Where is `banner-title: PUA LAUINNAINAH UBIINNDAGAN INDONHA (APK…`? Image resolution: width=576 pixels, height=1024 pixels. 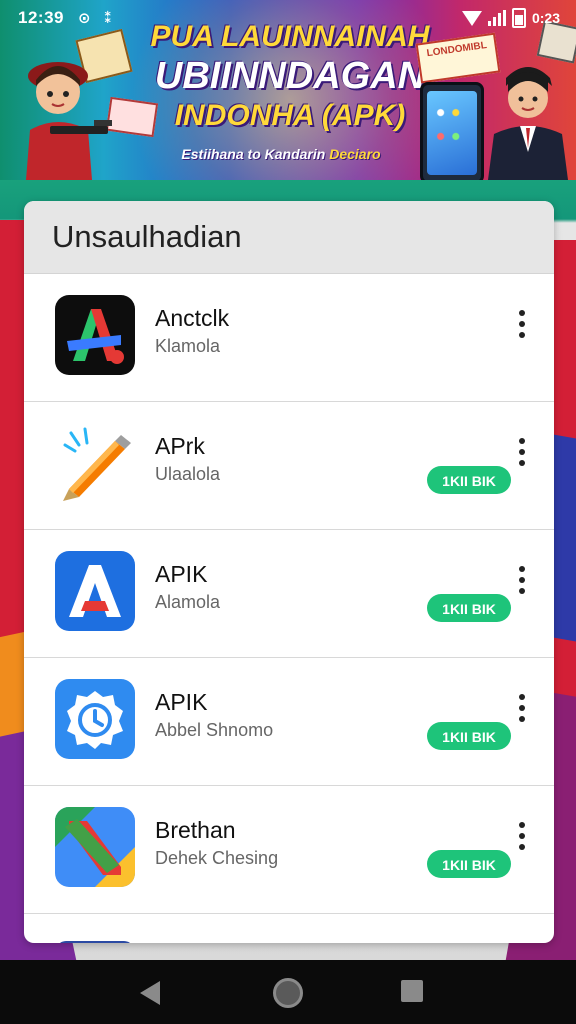
banner-title: PUA LAUINNAINAH UBIINNDAGAN INDONHA (APK… is located at coordinates (290, 77).